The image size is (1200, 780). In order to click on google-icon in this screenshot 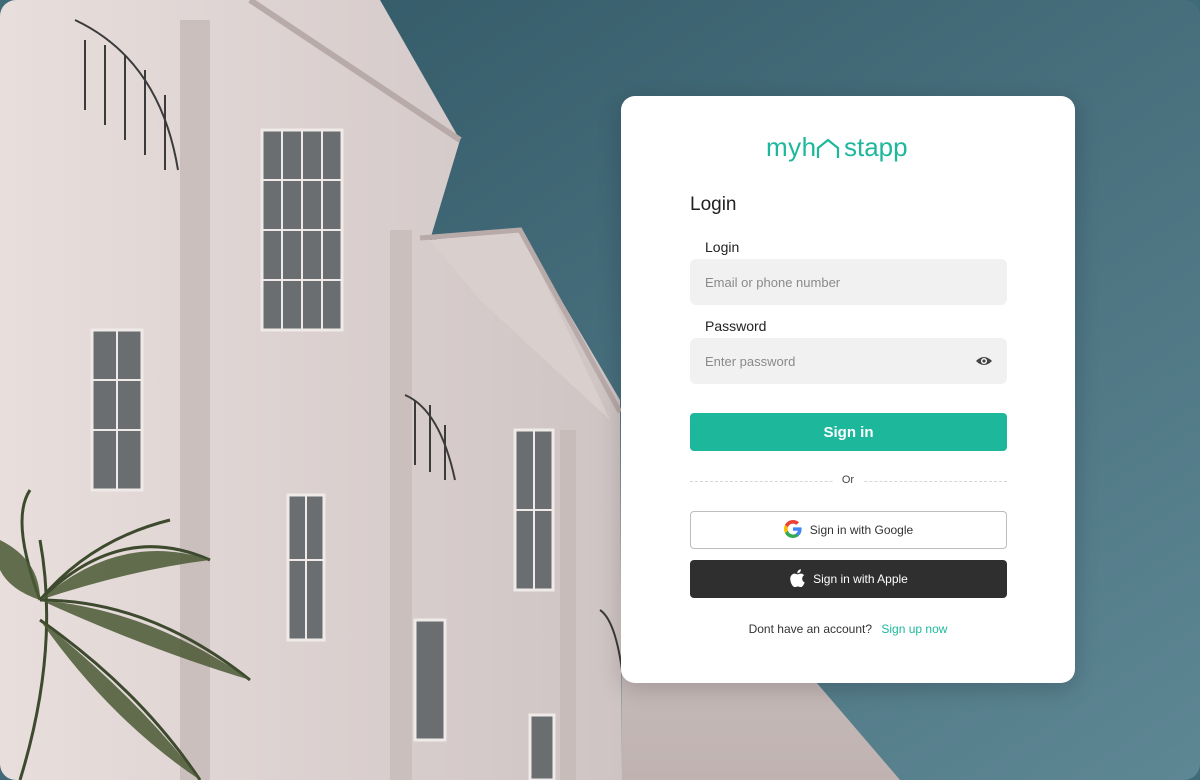, I will do `click(792, 530)`.